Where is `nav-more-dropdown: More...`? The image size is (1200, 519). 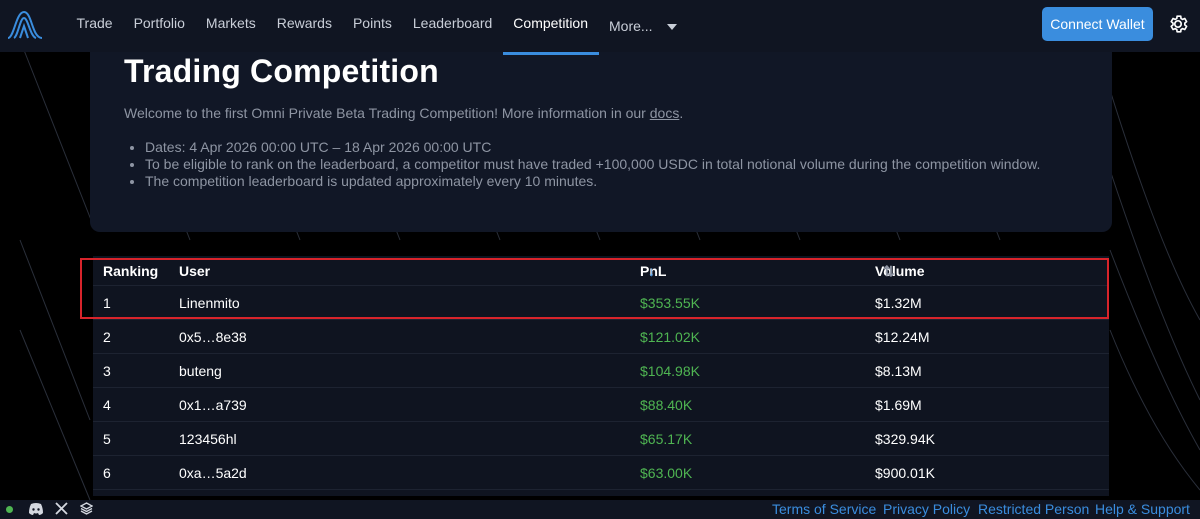
nav-more-dropdown: More... is located at coordinates (643, 26).